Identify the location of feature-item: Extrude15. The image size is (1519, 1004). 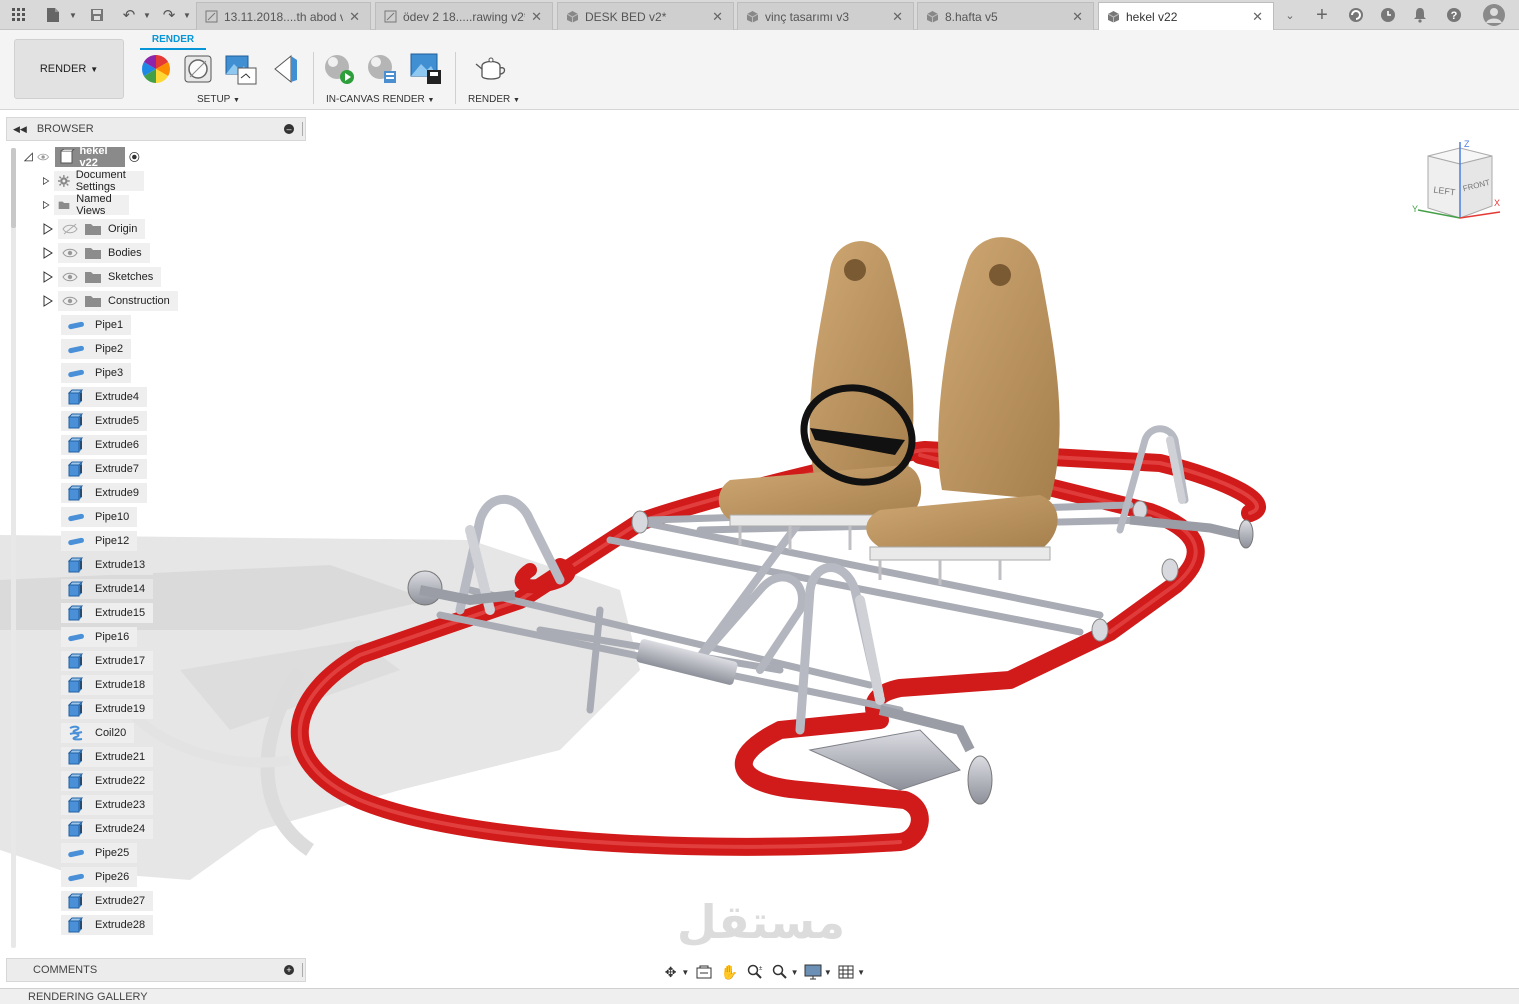
(107, 613).